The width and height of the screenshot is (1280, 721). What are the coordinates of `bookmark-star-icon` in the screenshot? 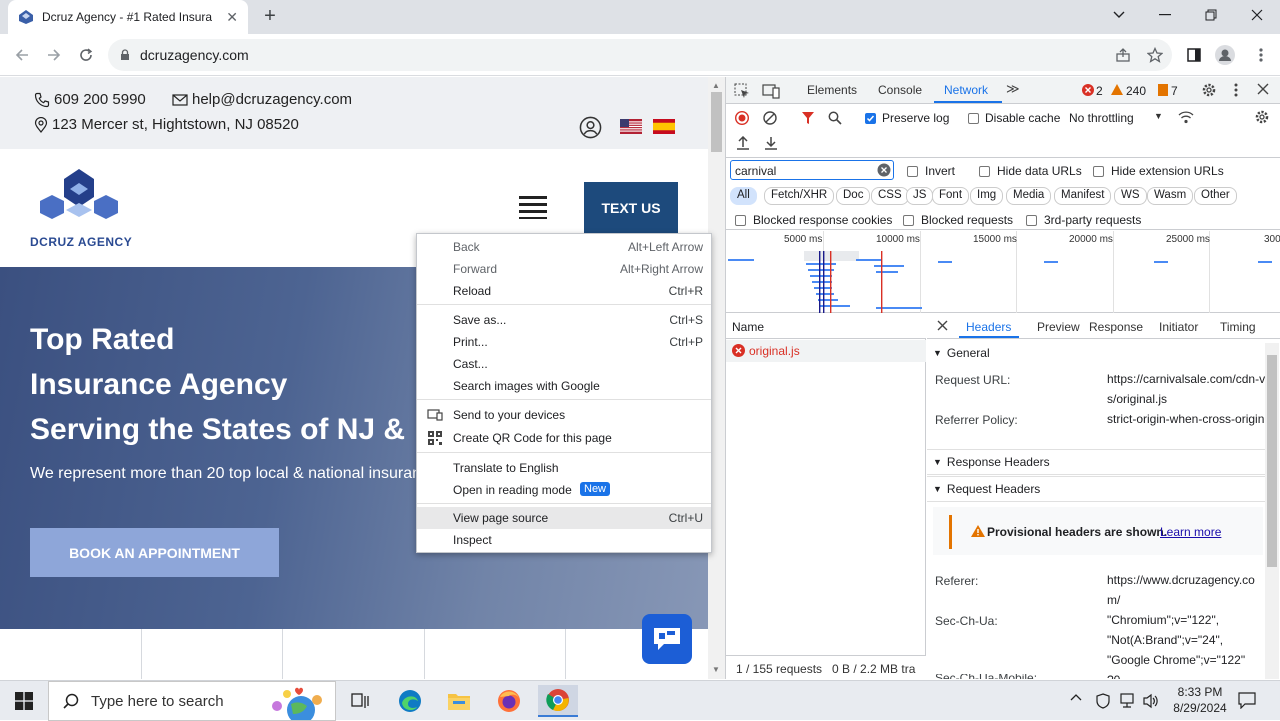 It's located at (1155, 55).